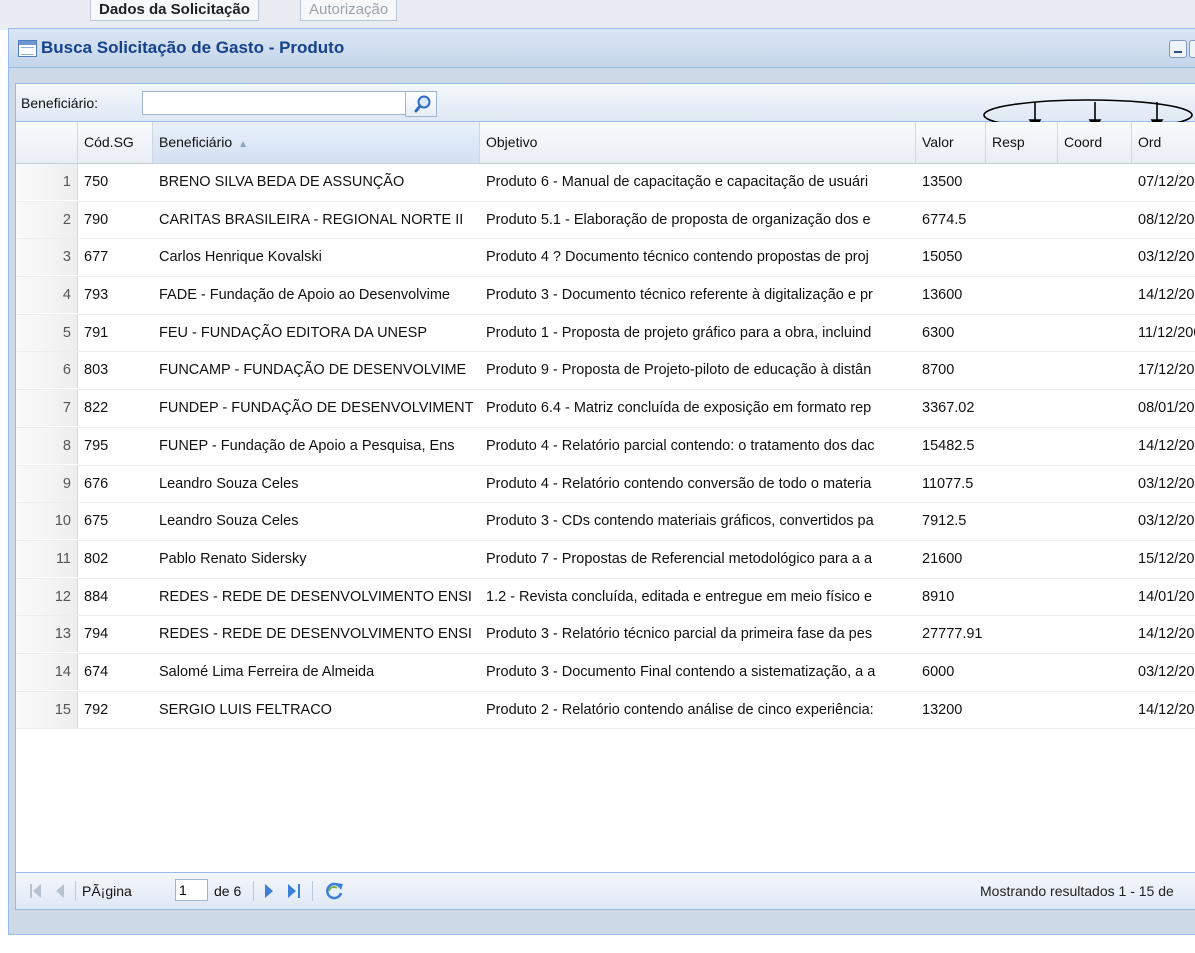  Describe the element at coordinates (944, 521) in the screenshot. I see `cell-valor: 7912.5` at that location.